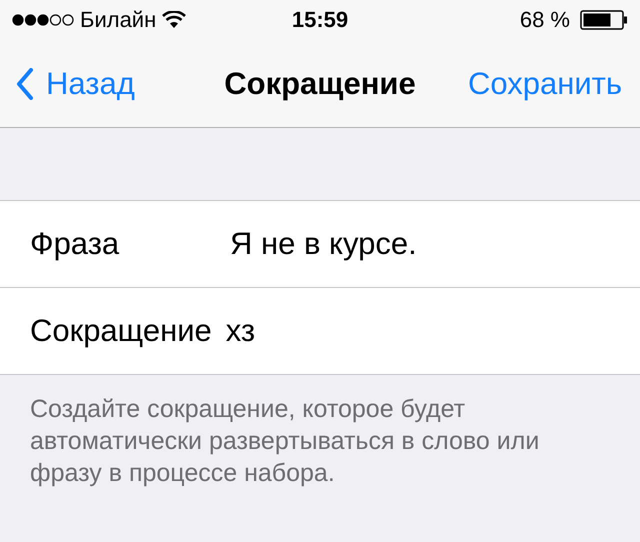 Image resolution: width=640 pixels, height=542 pixels. I want to click on battery-percent: 68 %, so click(545, 20).